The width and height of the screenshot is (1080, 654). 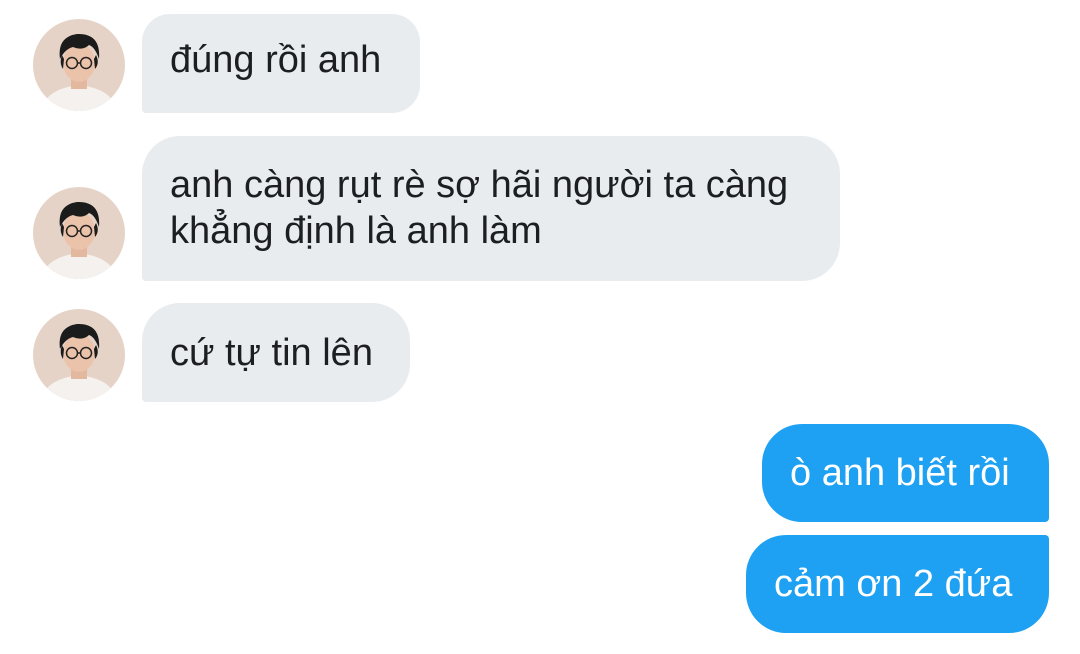 I want to click on message-text: ò anh biết rồi, so click(x=900, y=473).